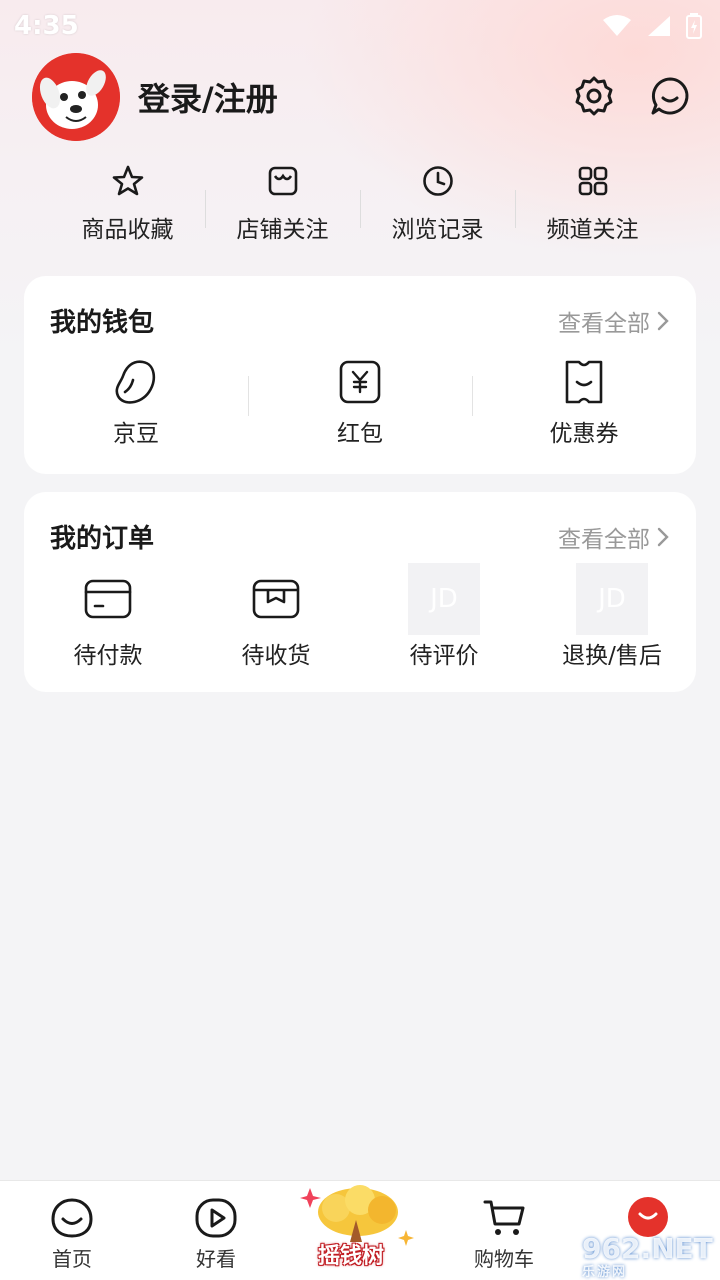 This screenshot has width=720, height=1280. I want to click on wallet-items: 京豆 红包 优惠券, so click(360, 406).